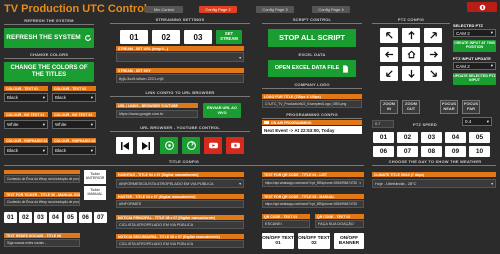  I want to click on update-ptz-input-button: UPDATE SELECTED PTZ INPUT, so click(474, 79).